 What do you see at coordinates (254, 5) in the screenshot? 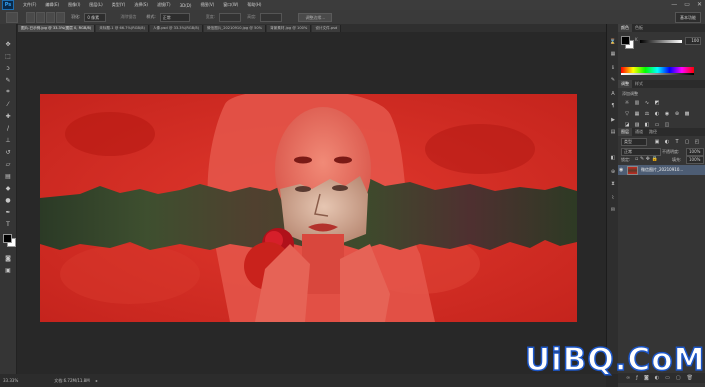
I see `menu-help: 帮助(H)` at bounding box center [254, 5].